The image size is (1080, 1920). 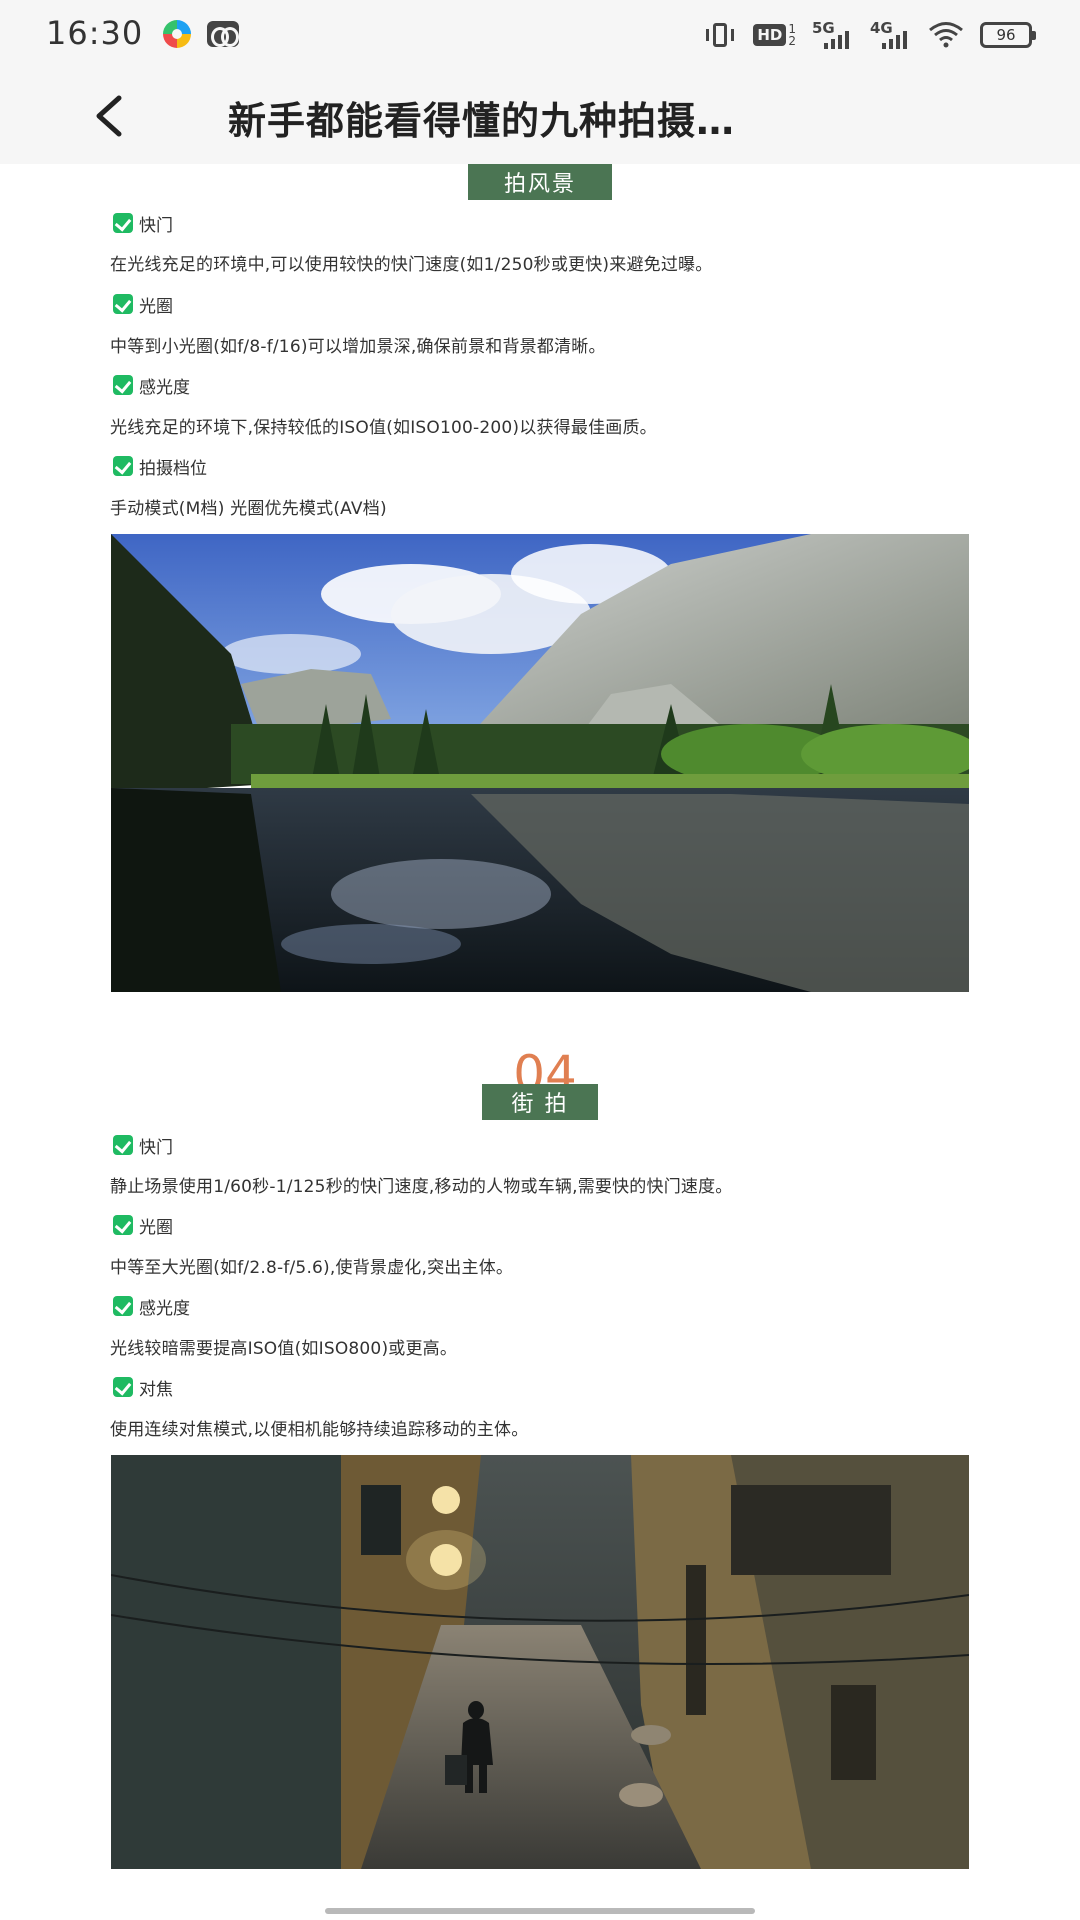 What do you see at coordinates (248, 509) in the screenshot?
I see `item-description: 手动模式(M档) 光圈优先模式(AV档)` at bounding box center [248, 509].